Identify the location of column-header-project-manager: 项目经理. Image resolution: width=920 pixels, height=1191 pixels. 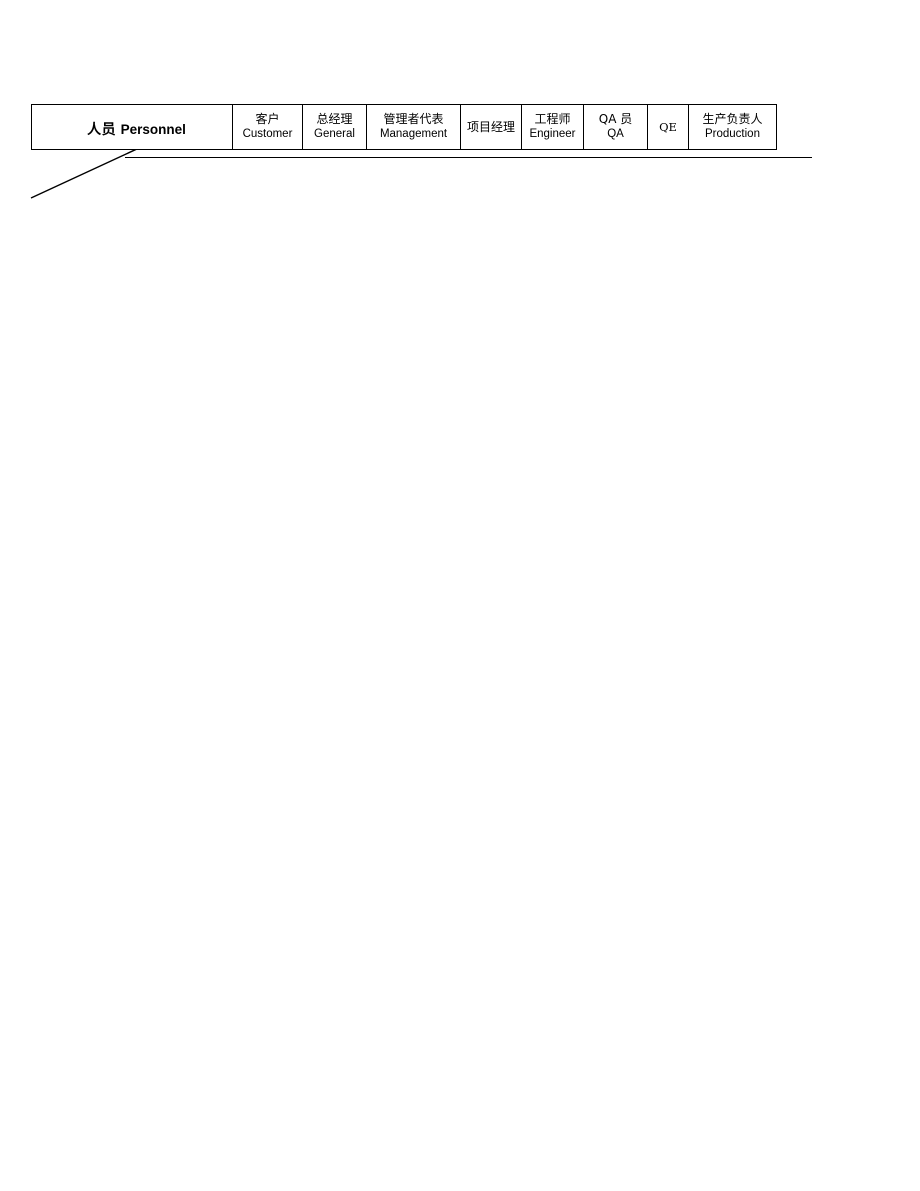
(491, 127).